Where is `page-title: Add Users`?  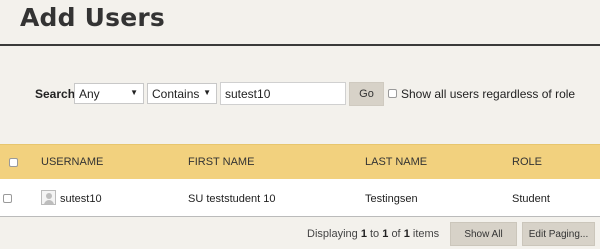 page-title: Add Users is located at coordinates (92, 17).